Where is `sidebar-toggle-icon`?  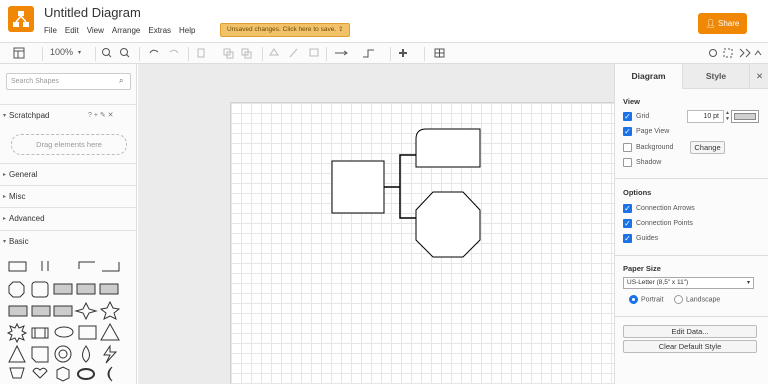
sidebar-toggle-icon is located at coordinates (19, 53).